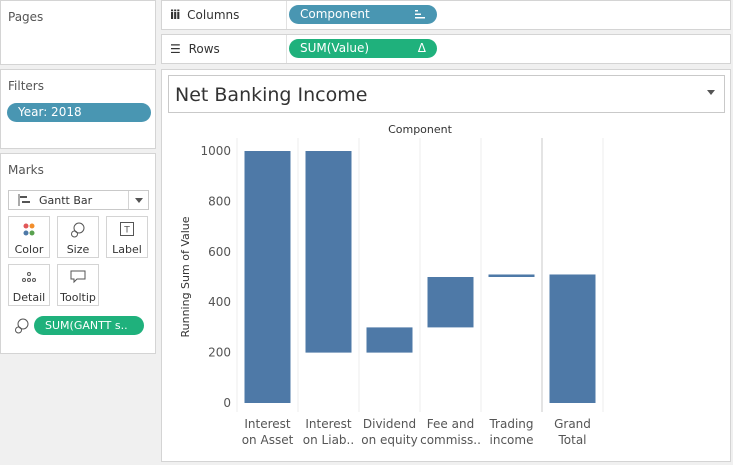  Describe the element at coordinates (78, 249) in the screenshot. I see `size-label: Size` at that location.